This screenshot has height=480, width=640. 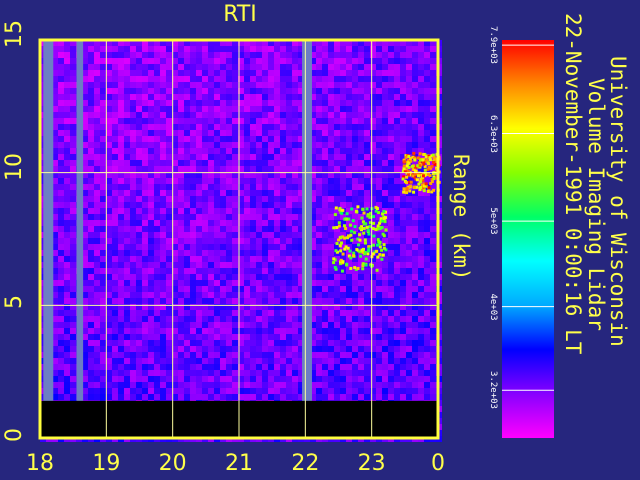 I want to click on cloud-feature-point, so click(x=348, y=248).